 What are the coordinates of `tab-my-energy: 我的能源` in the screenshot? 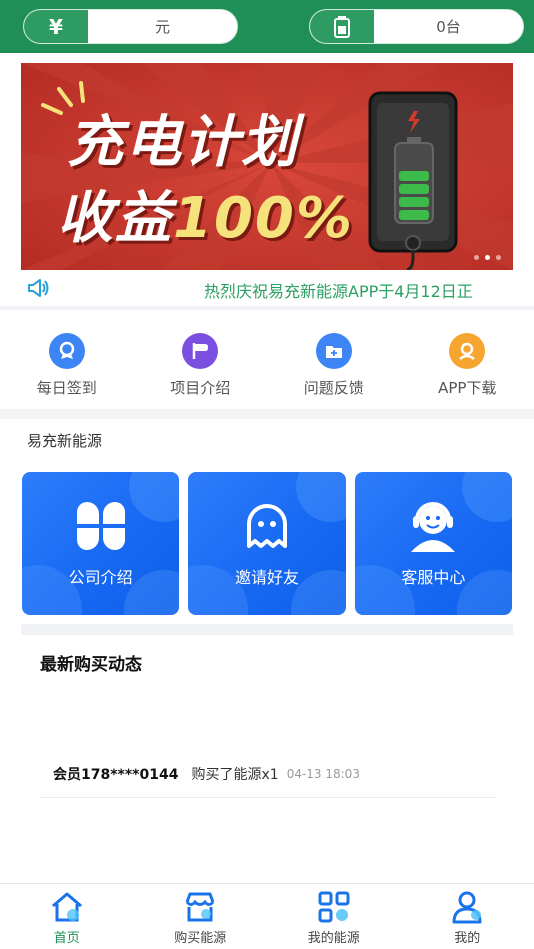 It's located at (334, 916).